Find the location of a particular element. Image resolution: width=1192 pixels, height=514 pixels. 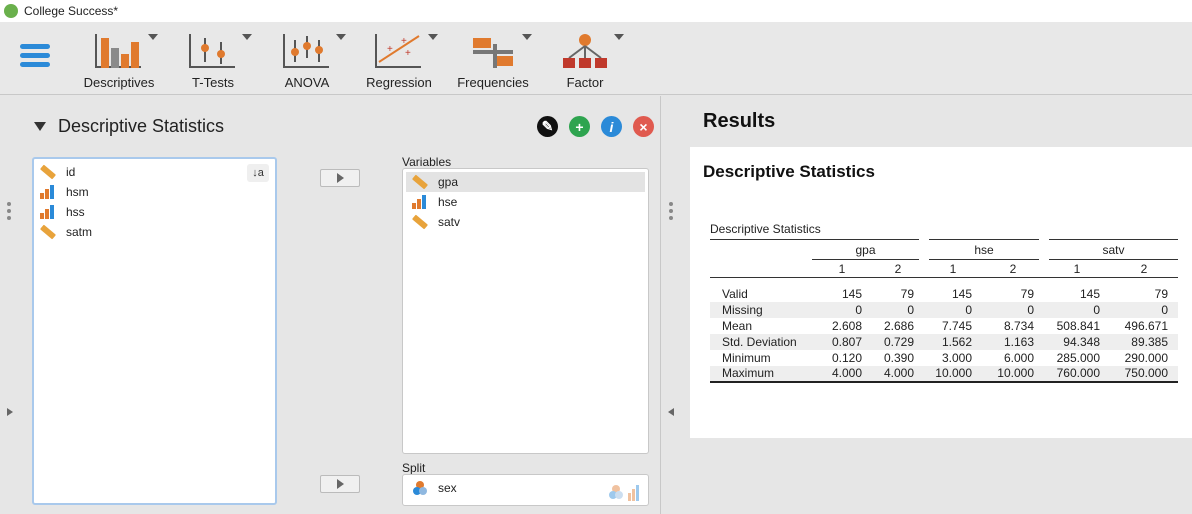

variable-item-id: id is located at coordinates (154, 172).